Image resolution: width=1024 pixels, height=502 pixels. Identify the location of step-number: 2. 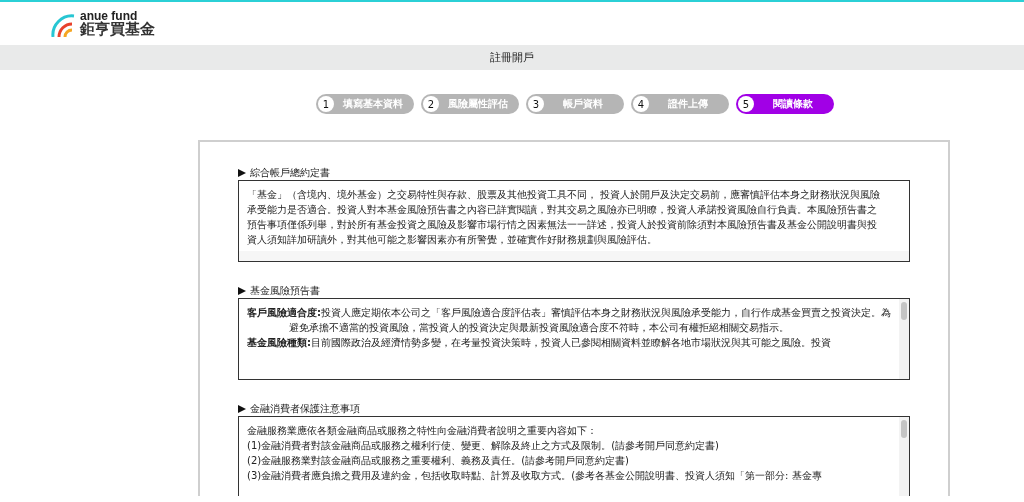
(431, 104).